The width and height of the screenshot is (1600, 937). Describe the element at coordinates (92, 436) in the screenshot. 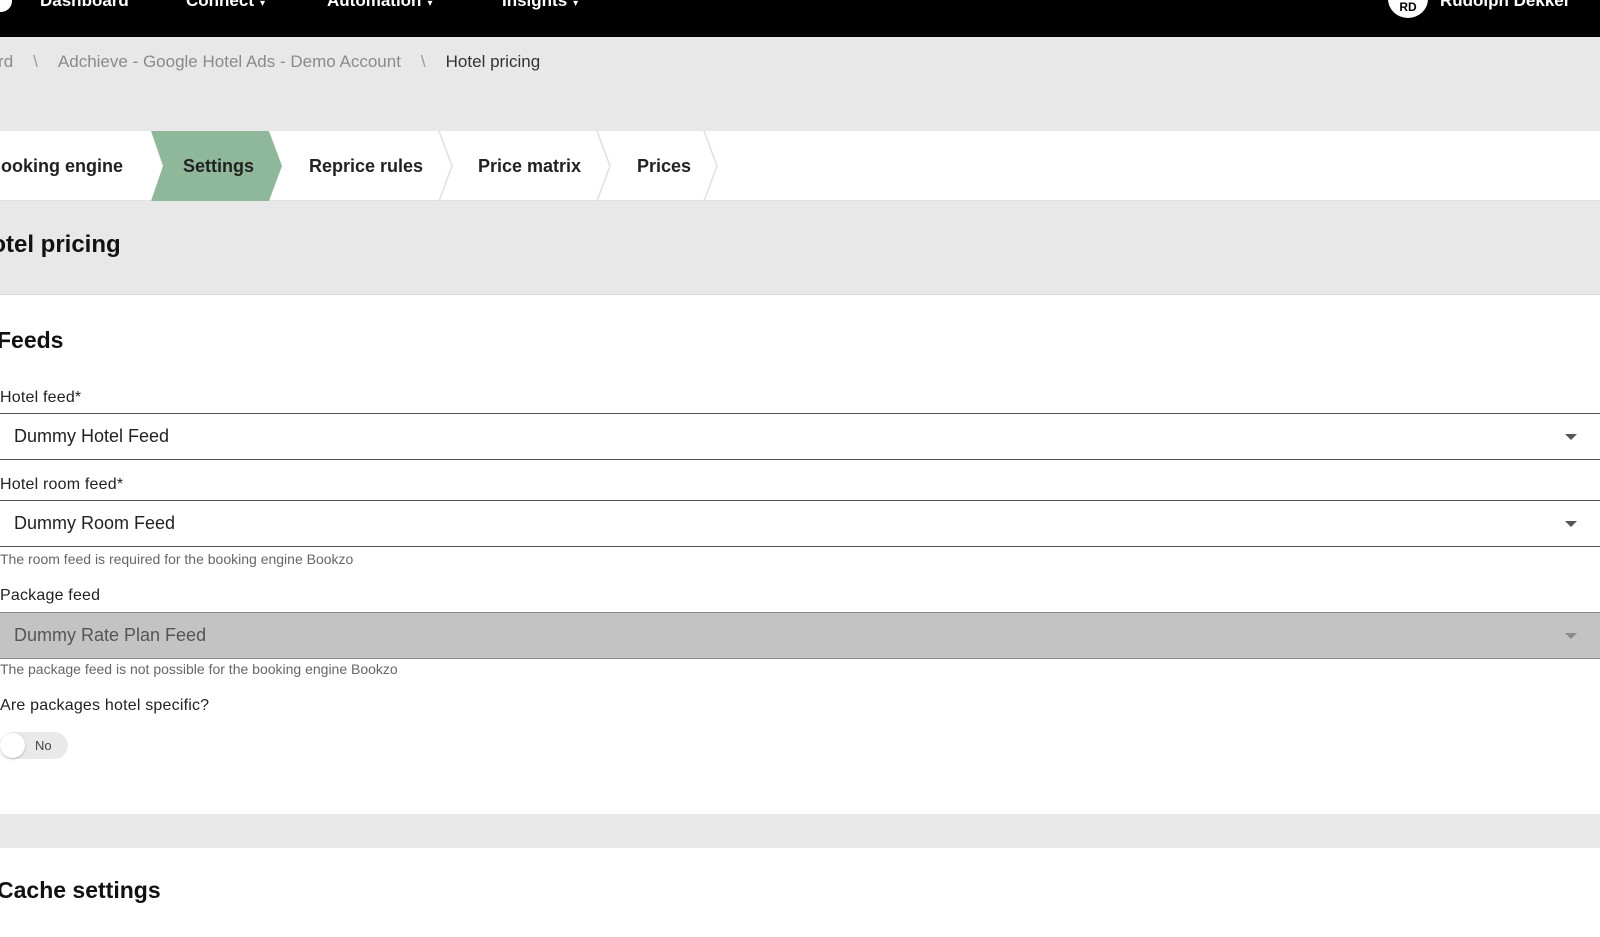

I see `hotel-feed-value: Dummy Hotel Feed` at that location.